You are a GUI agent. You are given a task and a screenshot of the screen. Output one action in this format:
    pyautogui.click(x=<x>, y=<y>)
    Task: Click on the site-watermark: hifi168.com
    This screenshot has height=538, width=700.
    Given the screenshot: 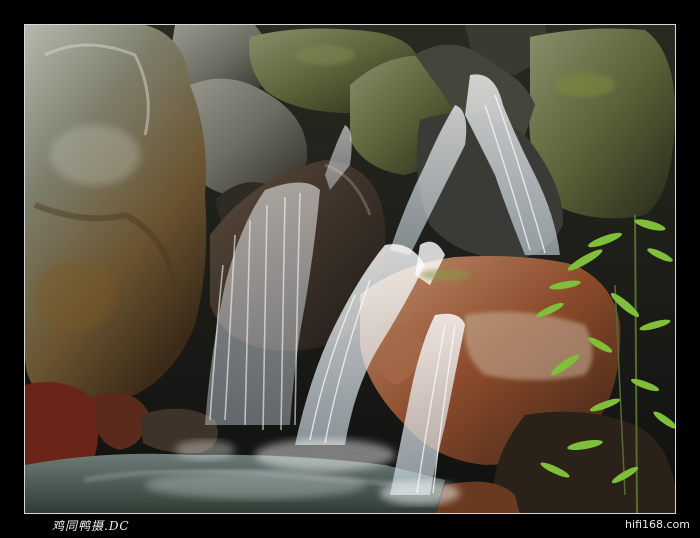 What is the action you would take?
    pyautogui.click(x=657, y=524)
    